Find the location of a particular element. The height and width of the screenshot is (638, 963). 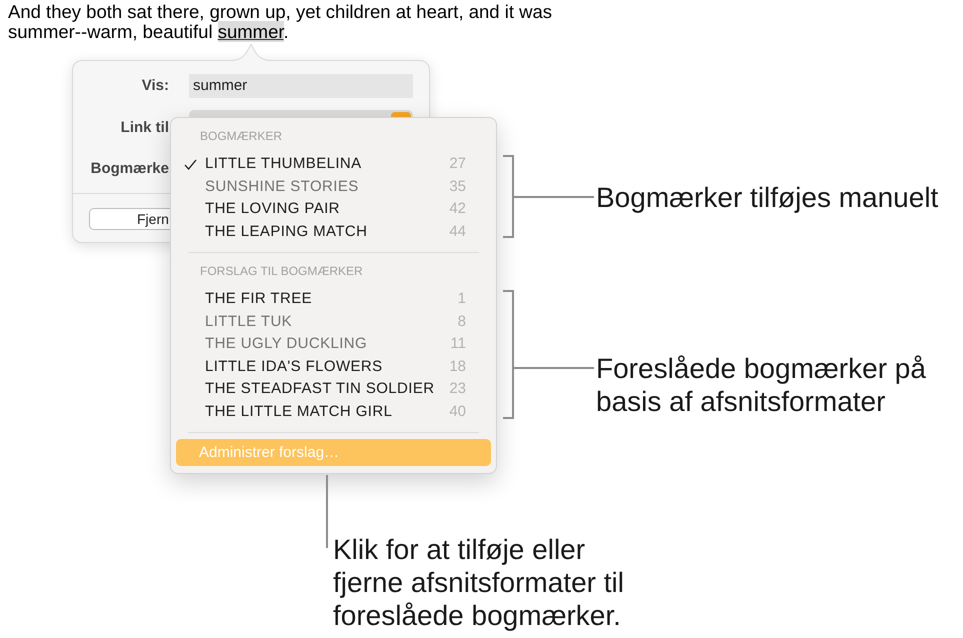

section-heading: FORSLAG TIL BOGMÆRKER is located at coordinates (281, 271).